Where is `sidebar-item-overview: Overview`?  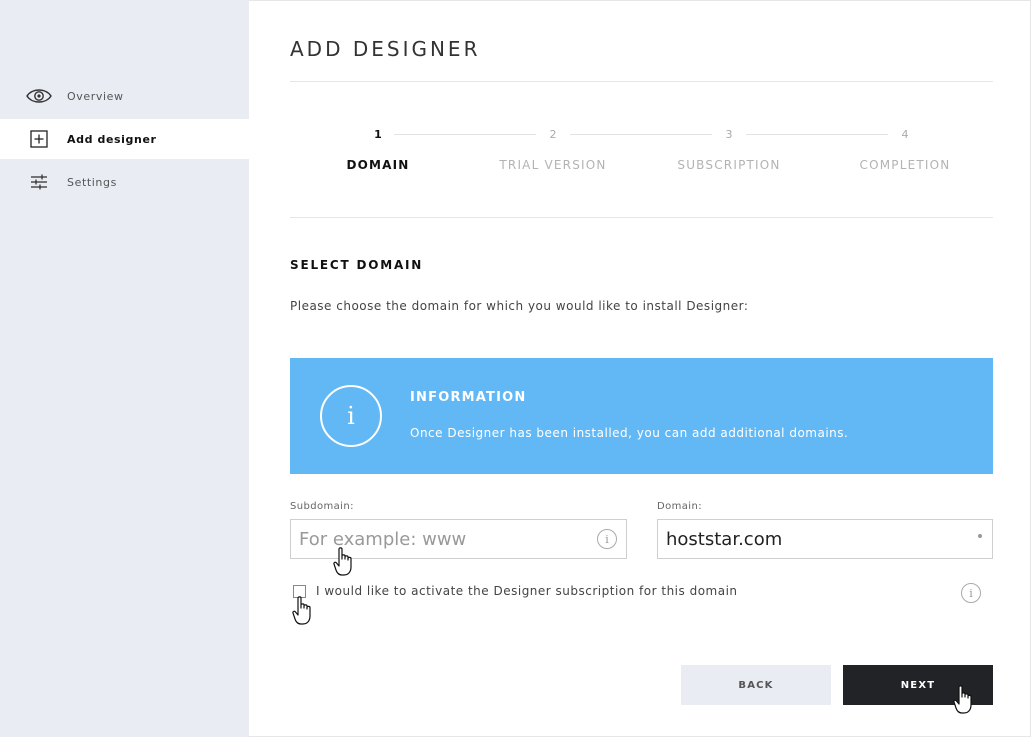
sidebar-item-overview: Overview is located at coordinates (124, 96).